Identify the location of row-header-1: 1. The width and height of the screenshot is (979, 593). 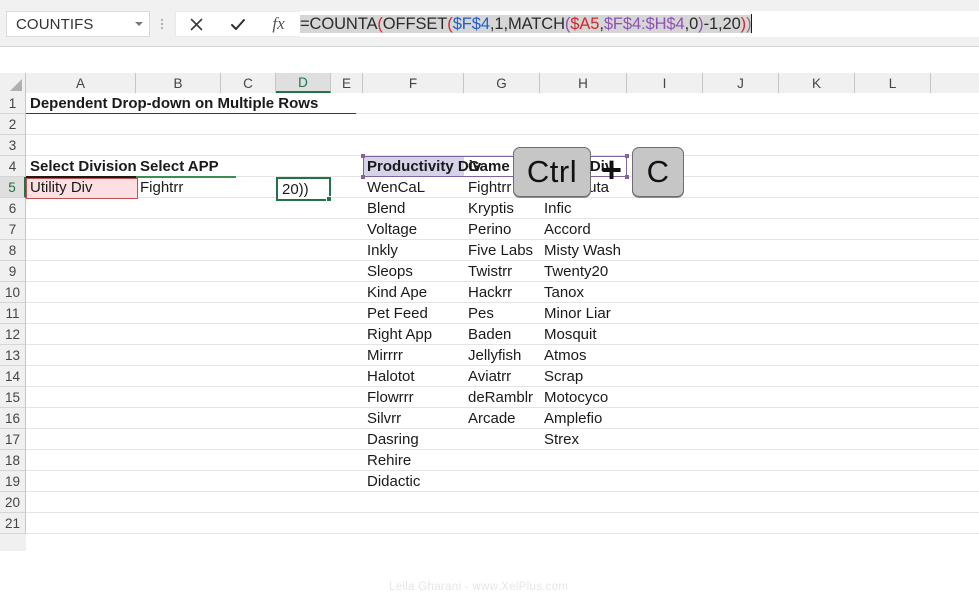
(13, 103).